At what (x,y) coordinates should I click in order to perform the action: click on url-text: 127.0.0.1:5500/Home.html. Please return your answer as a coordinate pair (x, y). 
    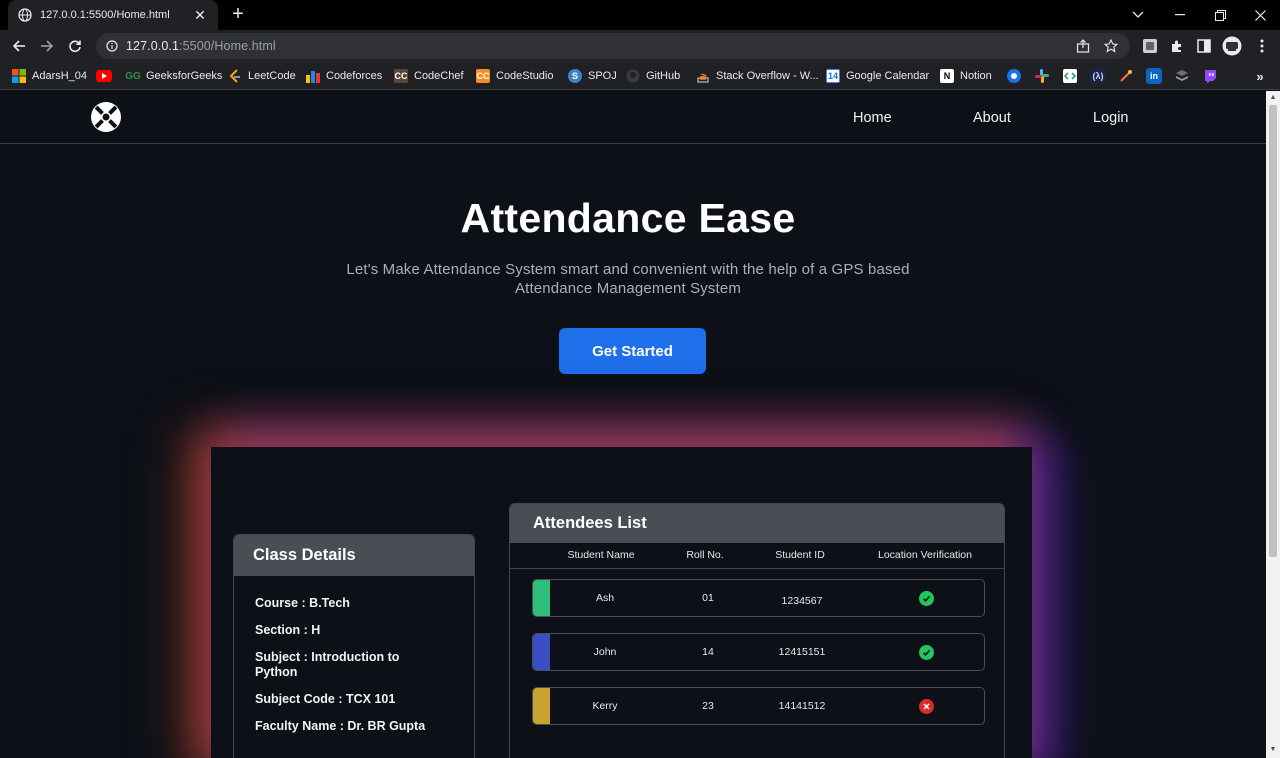
    Looking at the image, I should click on (201, 46).